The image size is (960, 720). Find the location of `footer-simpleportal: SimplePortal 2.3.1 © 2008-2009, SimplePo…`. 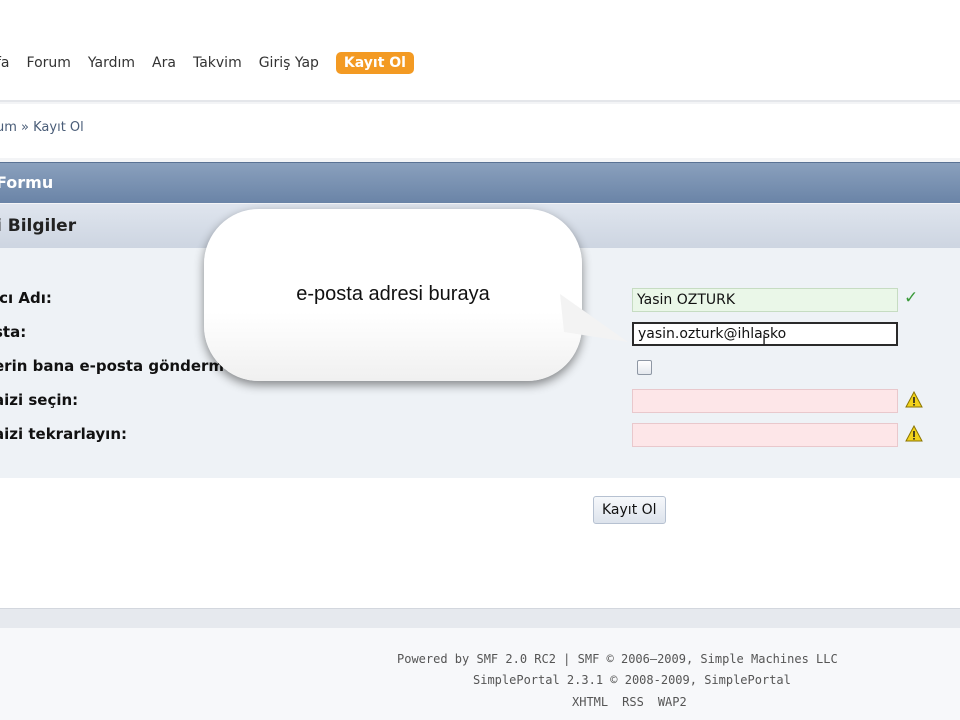

footer-simpleportal: SimplePortal 2.3.1 © 2008-2009, SimplePo… is located at coordinates (632, 680).